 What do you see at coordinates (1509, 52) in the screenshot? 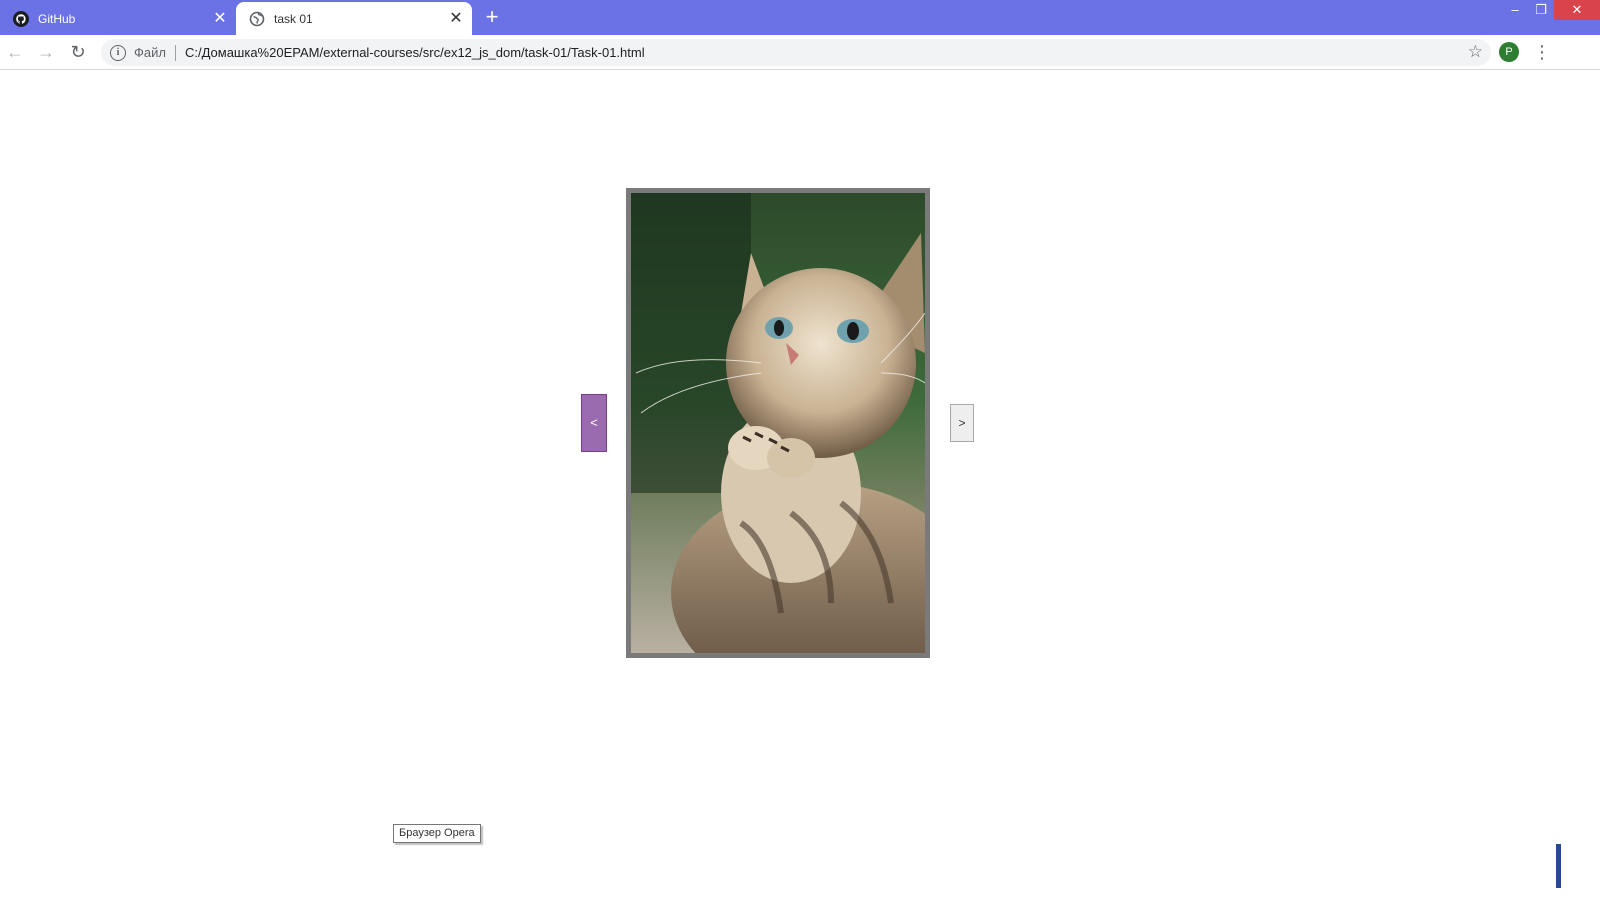
I see `profile-avatar: P` at bounding box center [1509, 52].